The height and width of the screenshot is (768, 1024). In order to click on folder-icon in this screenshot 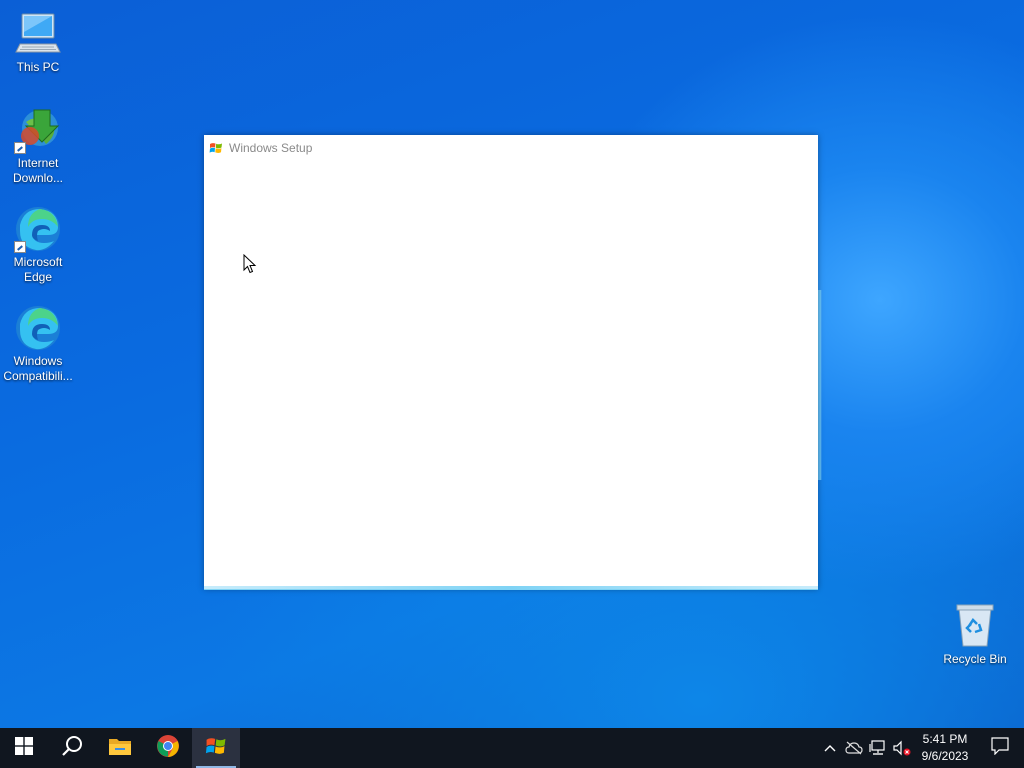, I will do `click(120, 748)`.